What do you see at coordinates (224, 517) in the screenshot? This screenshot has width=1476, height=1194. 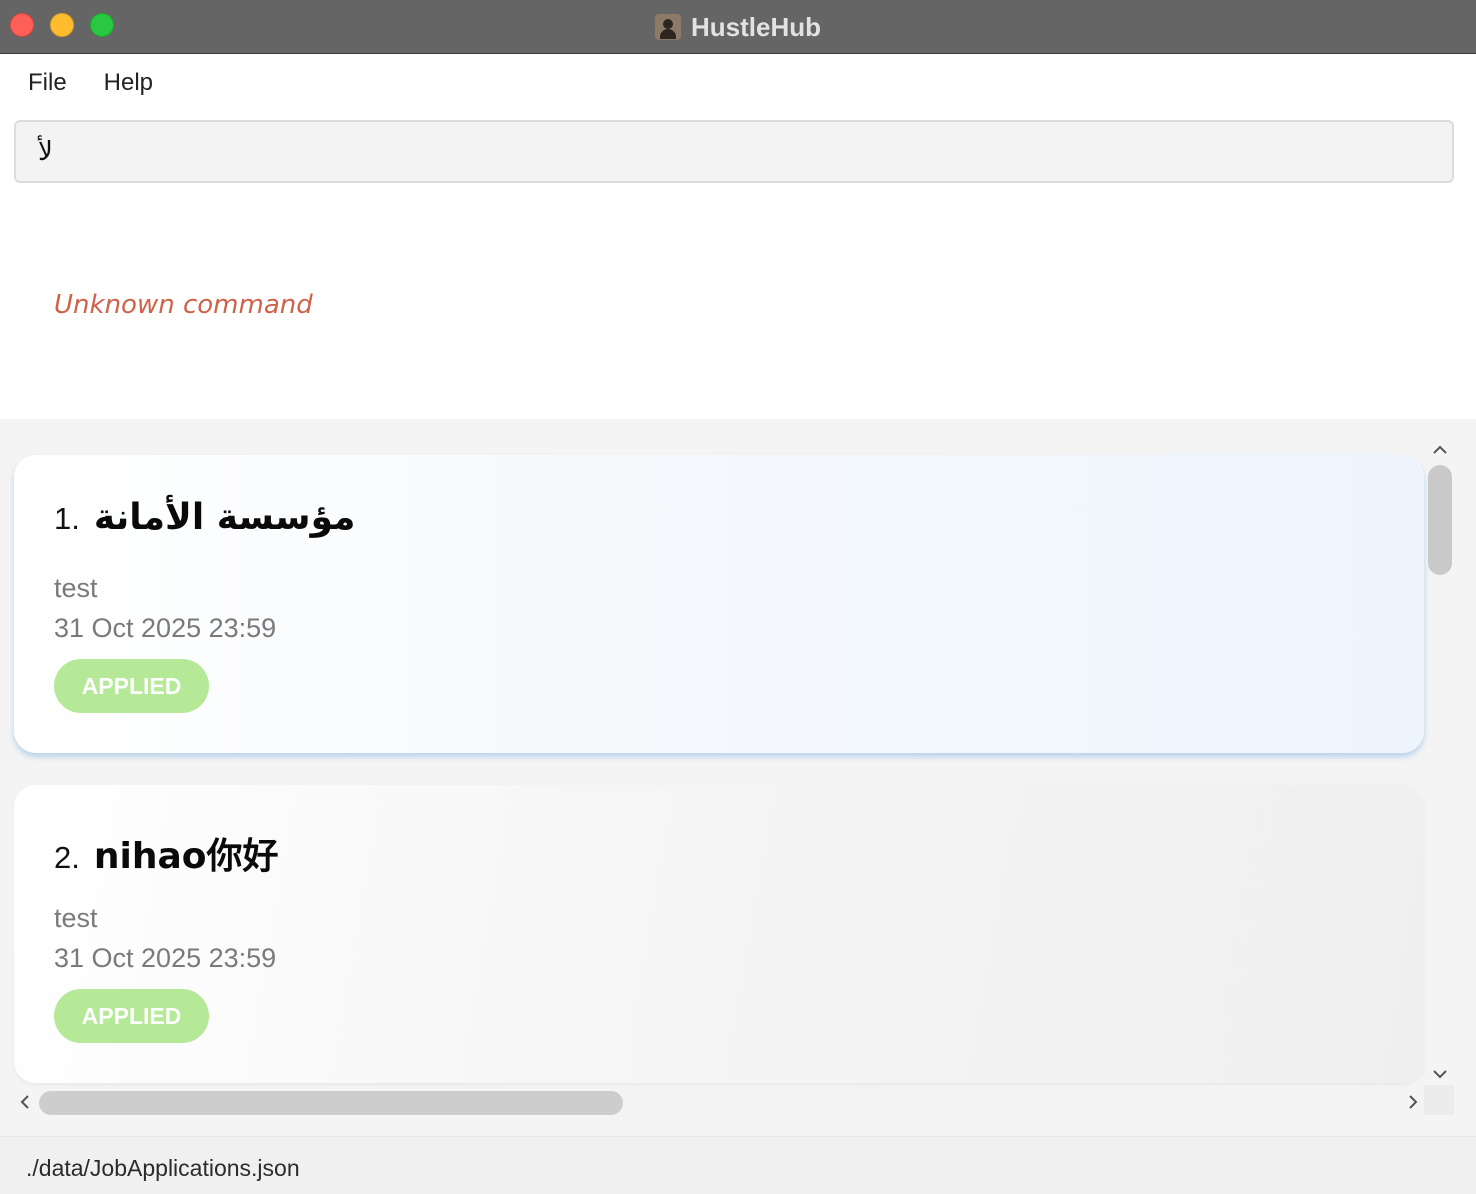 I see `company-name: مؤسسة الأمانة` at bounding box center [224, 517].